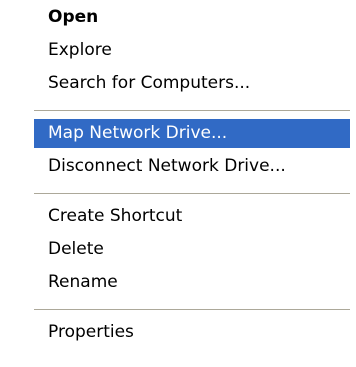  What do you see at coordinates (192, 216) in the screenshot?
I see `menu-item-create-shortcut: Create Shortcut` at bounding box center [192, 216].